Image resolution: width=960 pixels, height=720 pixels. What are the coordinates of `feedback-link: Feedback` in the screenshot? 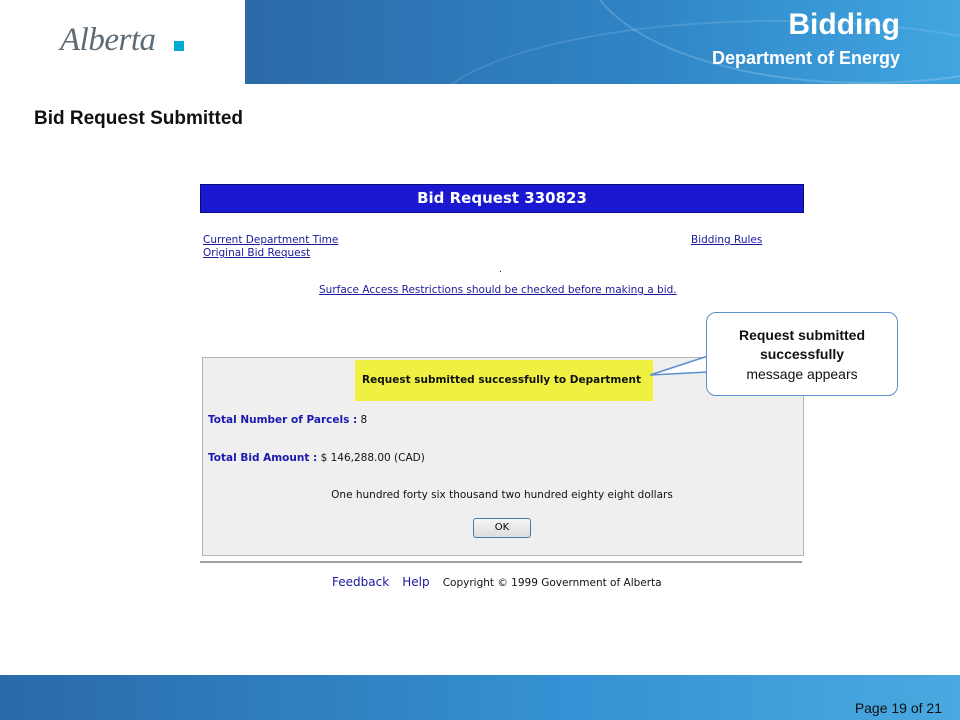 It's located at (360, 582).